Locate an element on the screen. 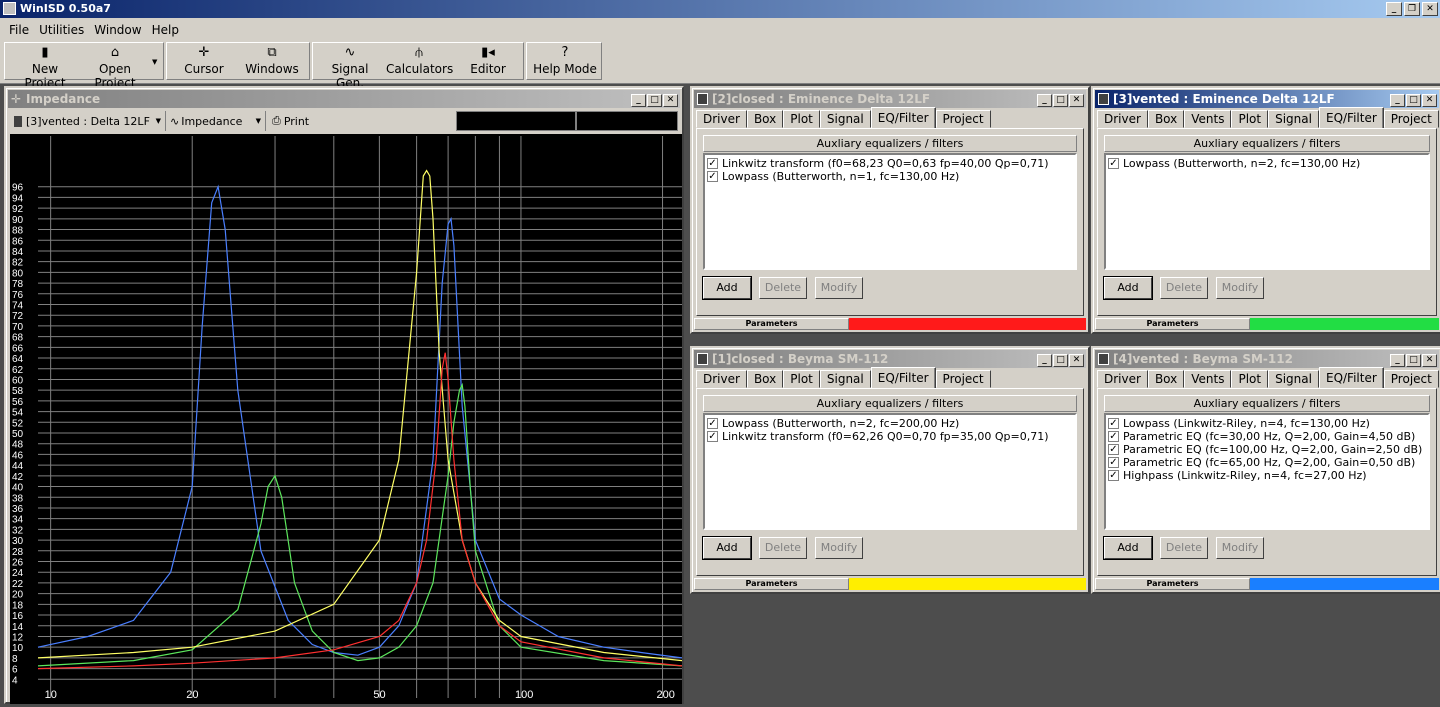 The height and width of the screenshot is (707, 1440). calculators-button: ⫛ Calculators is located at coordinates (419, 61).